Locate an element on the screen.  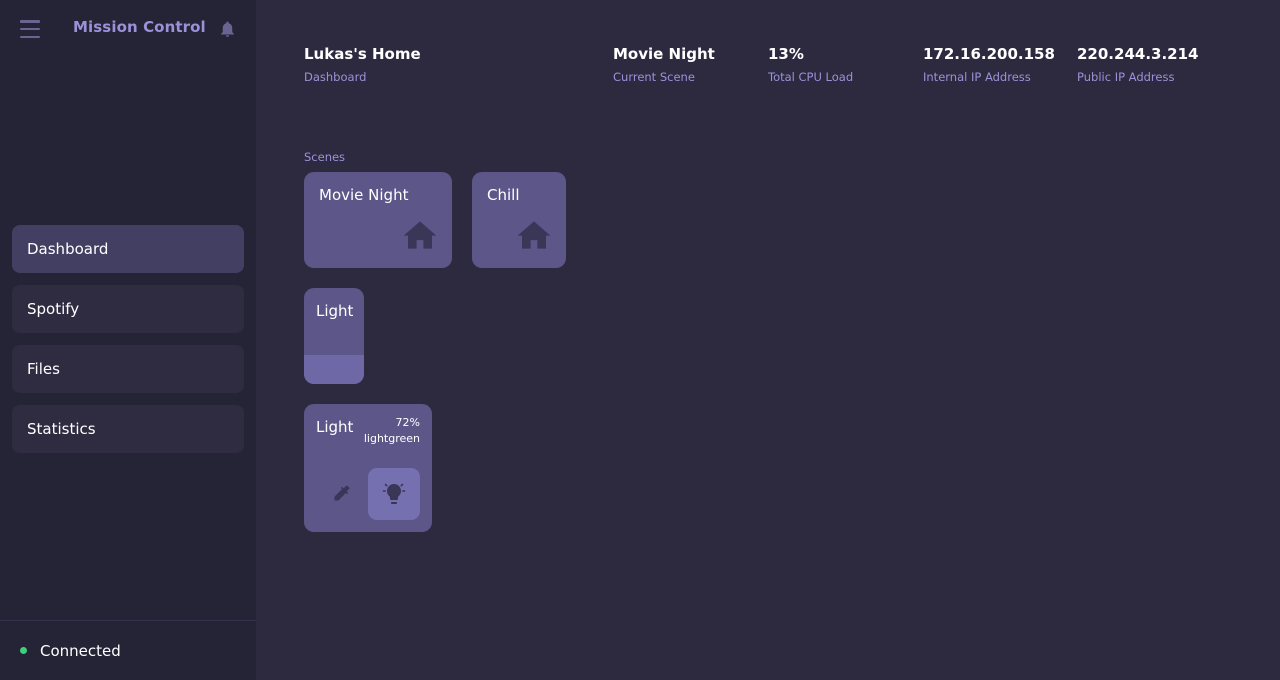
public-ip-label: Public IP Address is located at coordinates (1126, 77).